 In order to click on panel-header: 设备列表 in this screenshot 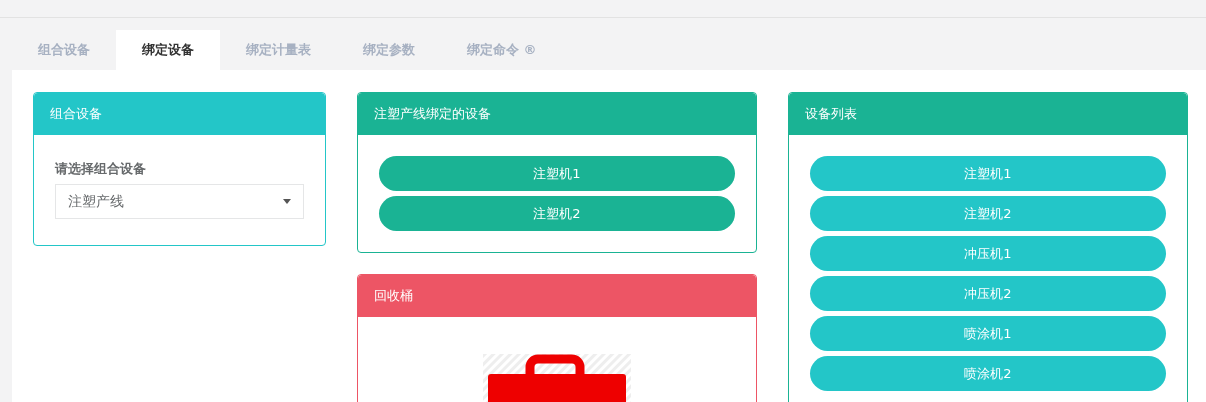, I will do `click(988, 114)`.